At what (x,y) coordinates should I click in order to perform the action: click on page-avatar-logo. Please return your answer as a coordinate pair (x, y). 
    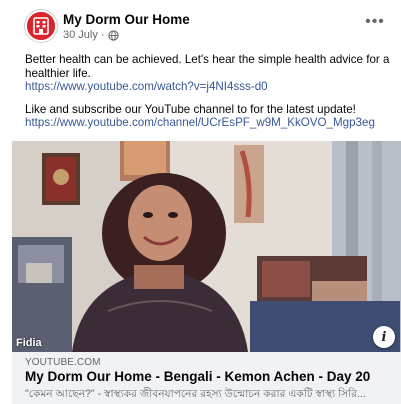
    Looking at the image, I should click on (41, 26).